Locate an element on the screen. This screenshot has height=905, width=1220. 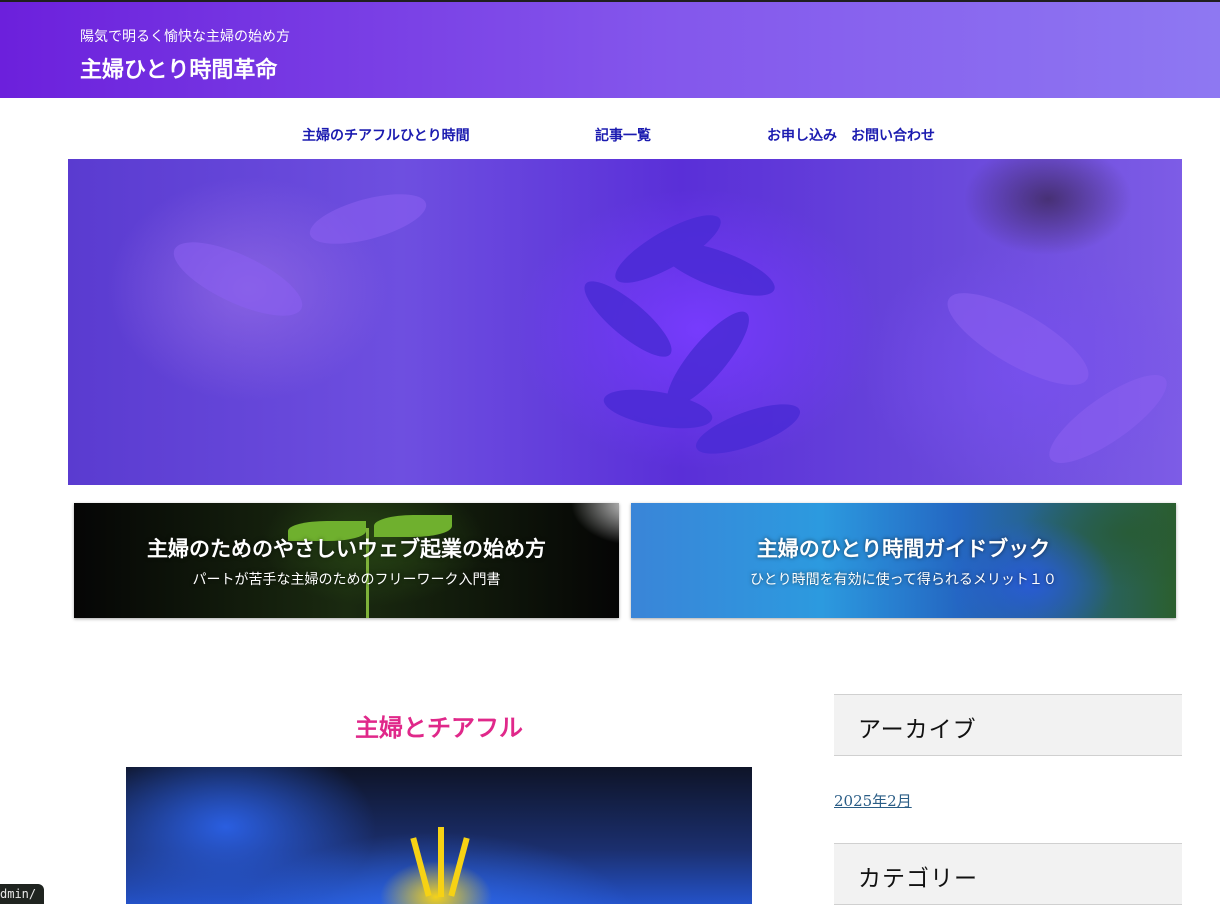
nav-item-article-list: 記事一覧 is located at coordinates (623, 135).